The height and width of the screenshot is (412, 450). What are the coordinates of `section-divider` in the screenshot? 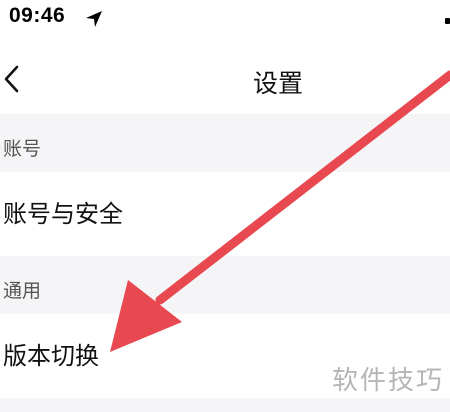 It's located at (225, 405).